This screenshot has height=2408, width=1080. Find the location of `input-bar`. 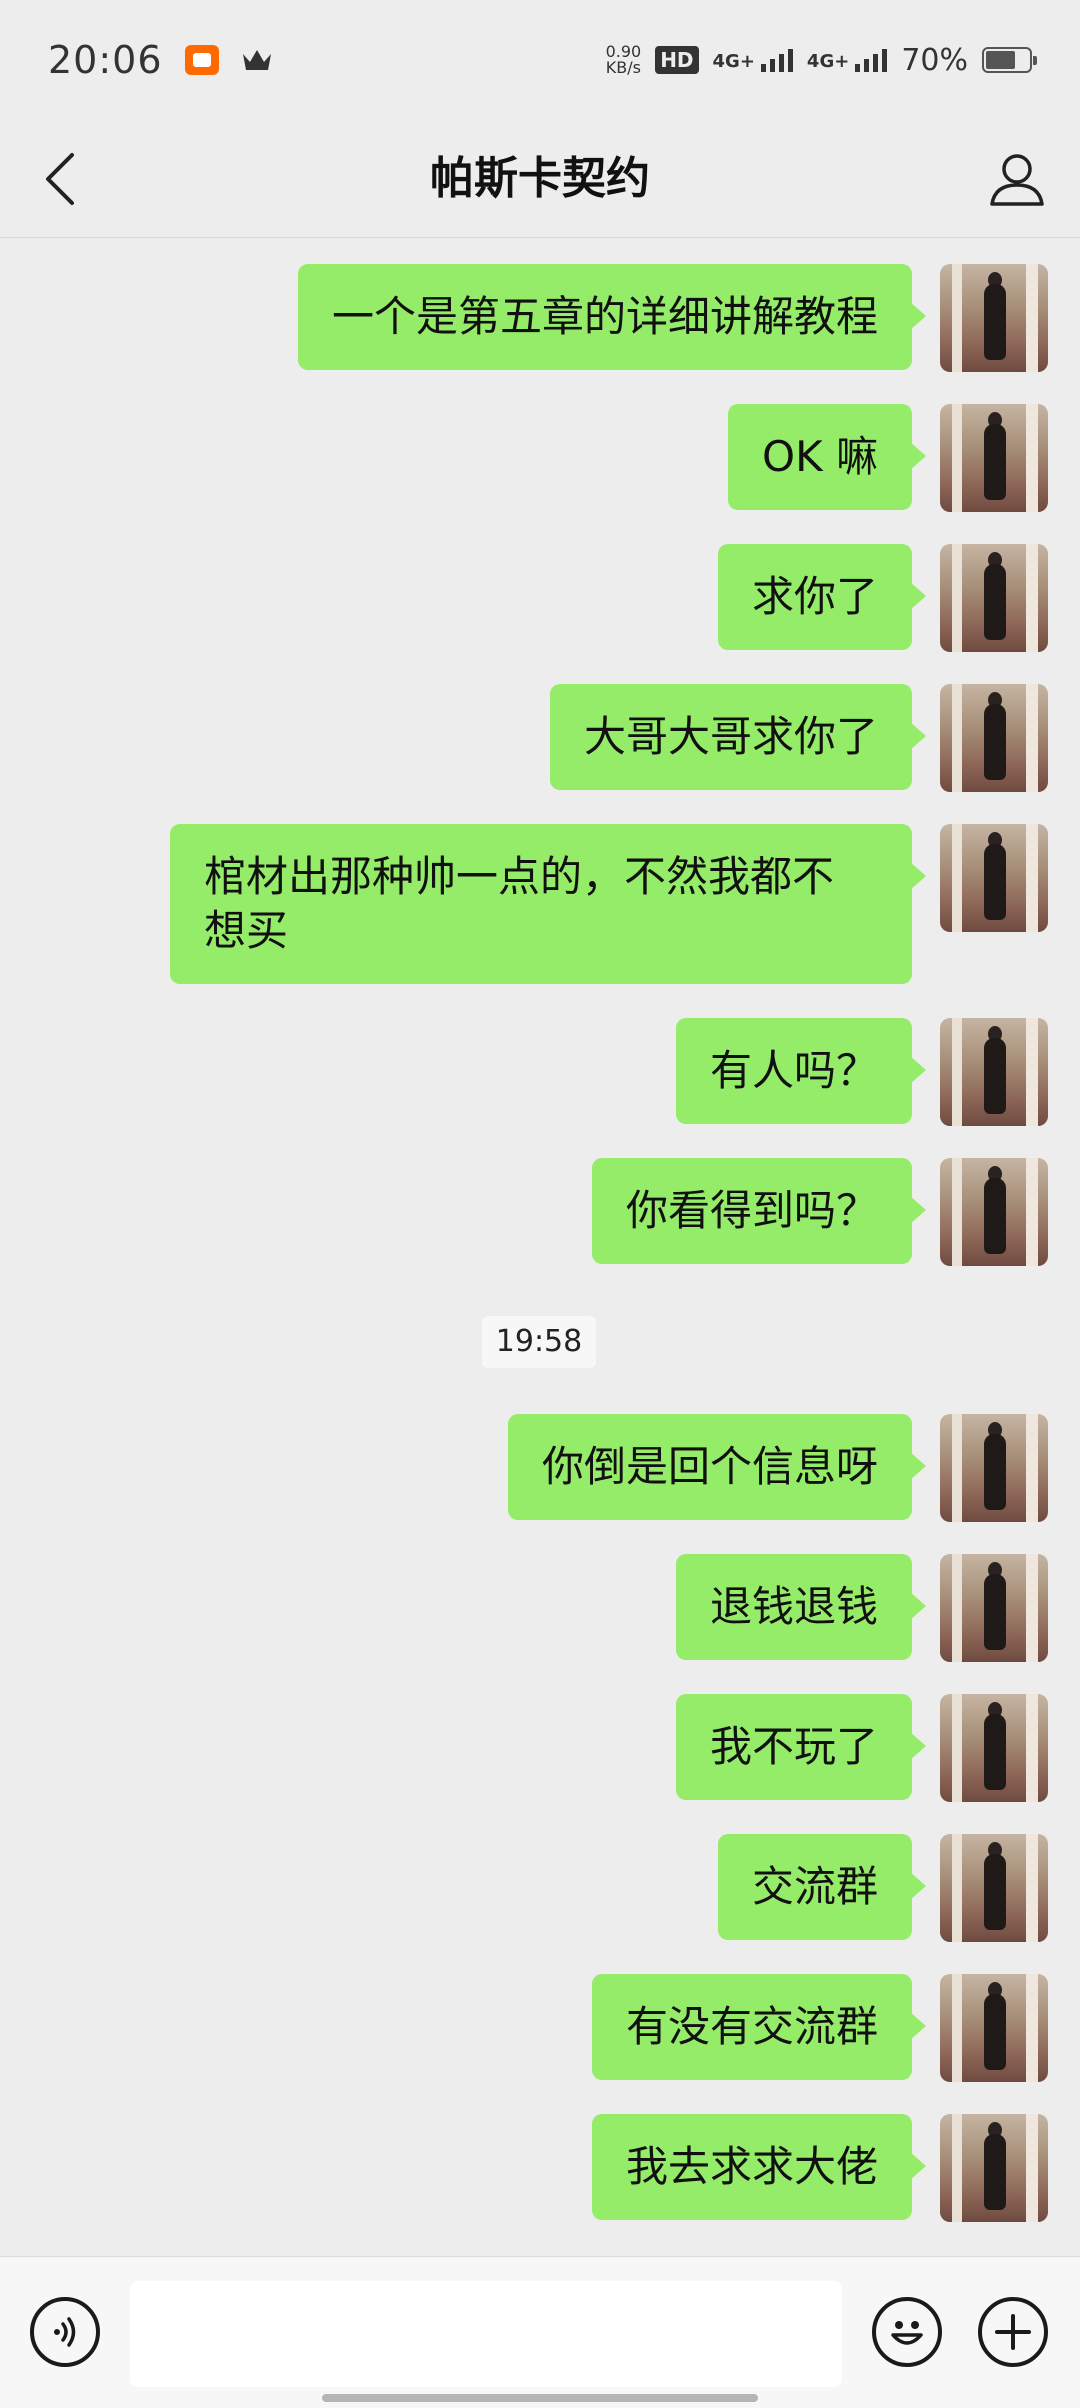

input-bar is located at coordinates (540, 2332).